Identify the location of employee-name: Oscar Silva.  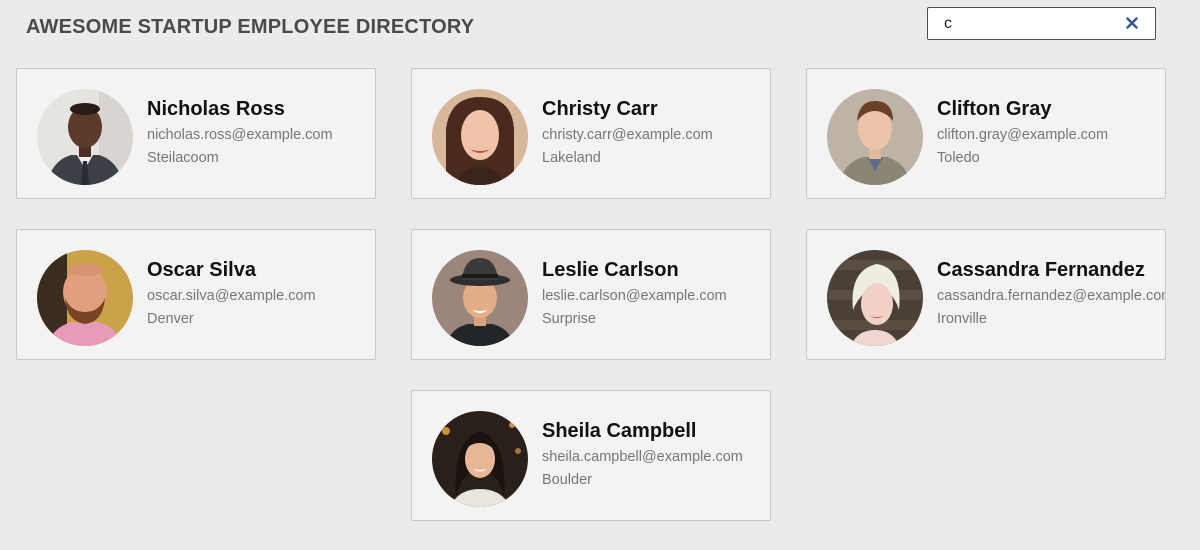
(201, 270).